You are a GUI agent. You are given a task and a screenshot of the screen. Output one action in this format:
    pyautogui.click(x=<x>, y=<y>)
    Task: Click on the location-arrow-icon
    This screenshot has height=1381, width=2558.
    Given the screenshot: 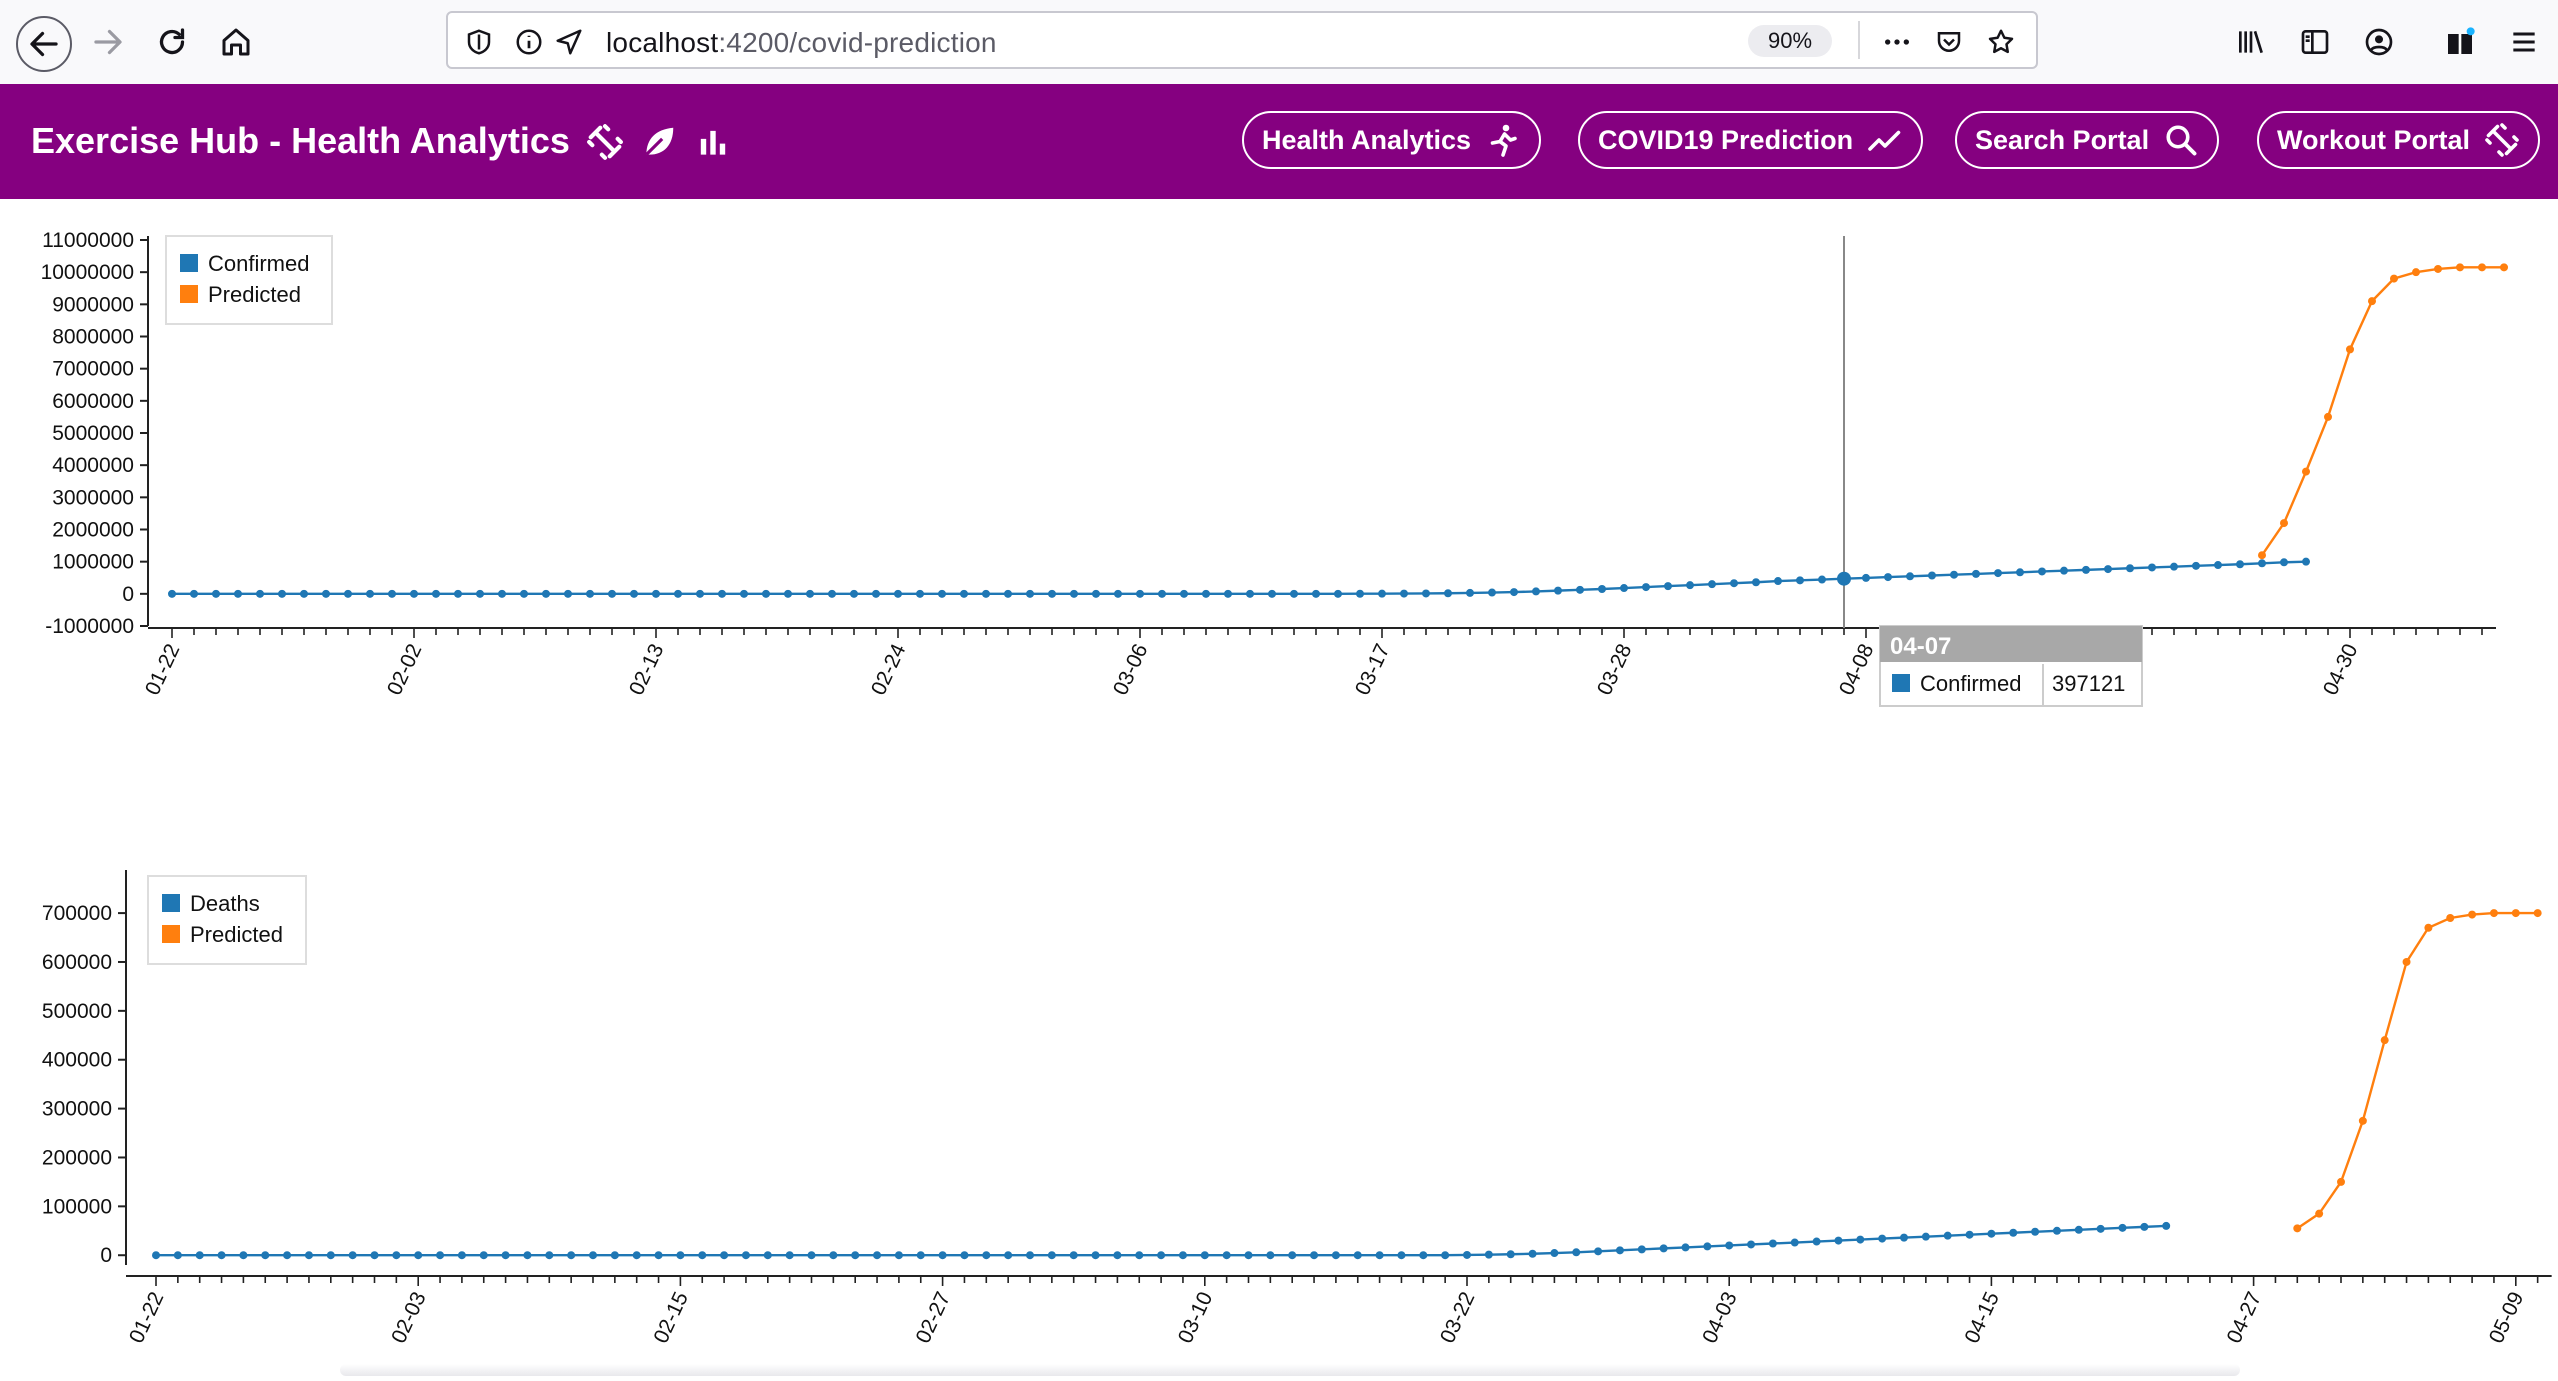 What is the action you would take?
    pyautogui.click(x=569, y=42)
    